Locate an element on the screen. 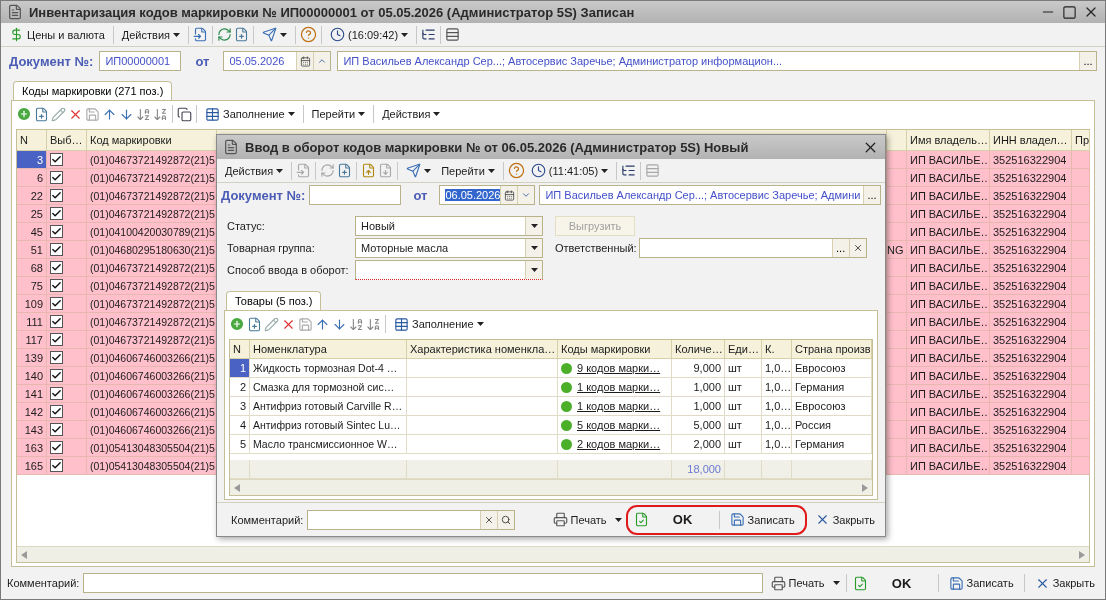 This screenshot has height=600, width=1106. structure-icon is located at coordinates (429, 34).